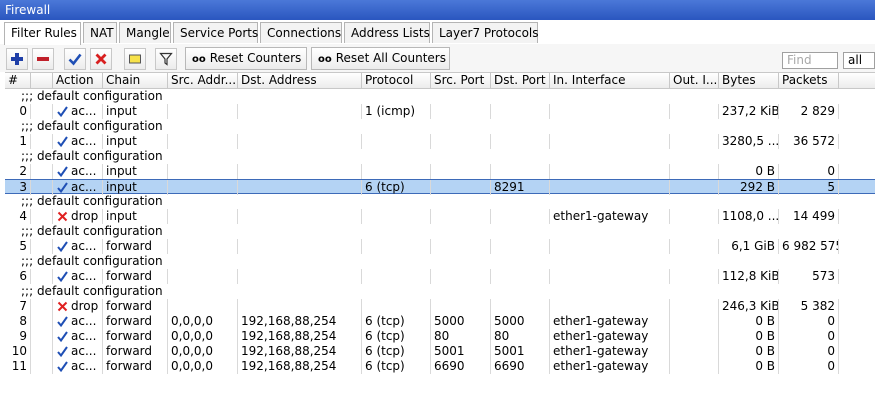 This screenshot has height=415, width=875. I want to click on tab-filter-rules: Filter Rules, so click(42, 33).